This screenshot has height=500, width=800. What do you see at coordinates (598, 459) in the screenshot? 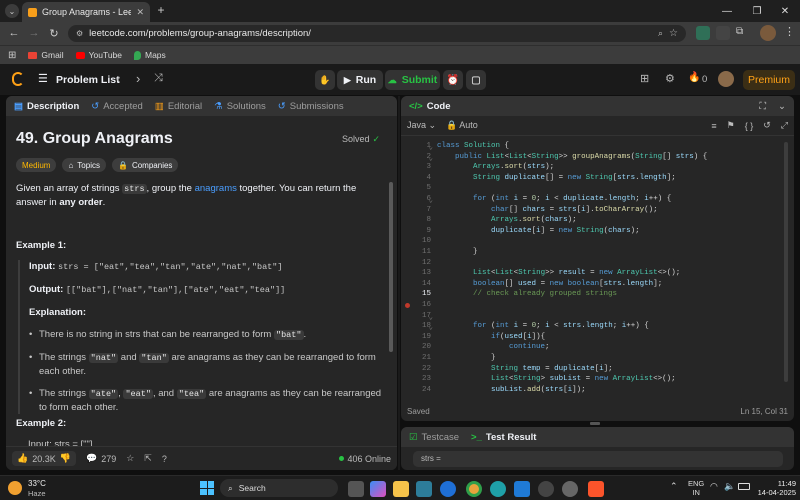
I see `test-input-box: strs =` at bounding box center [598, 459].